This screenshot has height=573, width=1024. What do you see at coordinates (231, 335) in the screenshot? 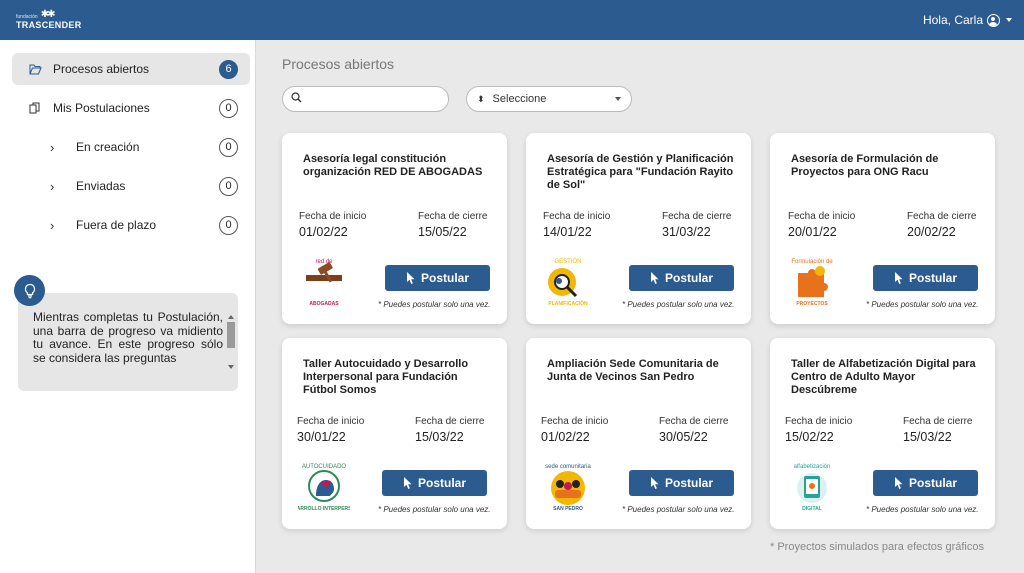
I see `scroll-thumb` at bounding box center [231, 335].